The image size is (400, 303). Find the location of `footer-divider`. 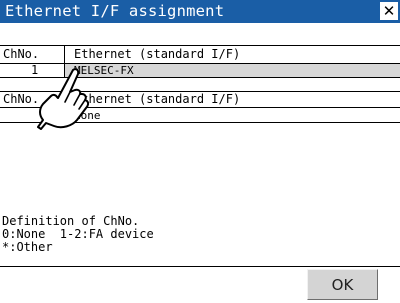

footer-divider is located at coordinates (200, 266).